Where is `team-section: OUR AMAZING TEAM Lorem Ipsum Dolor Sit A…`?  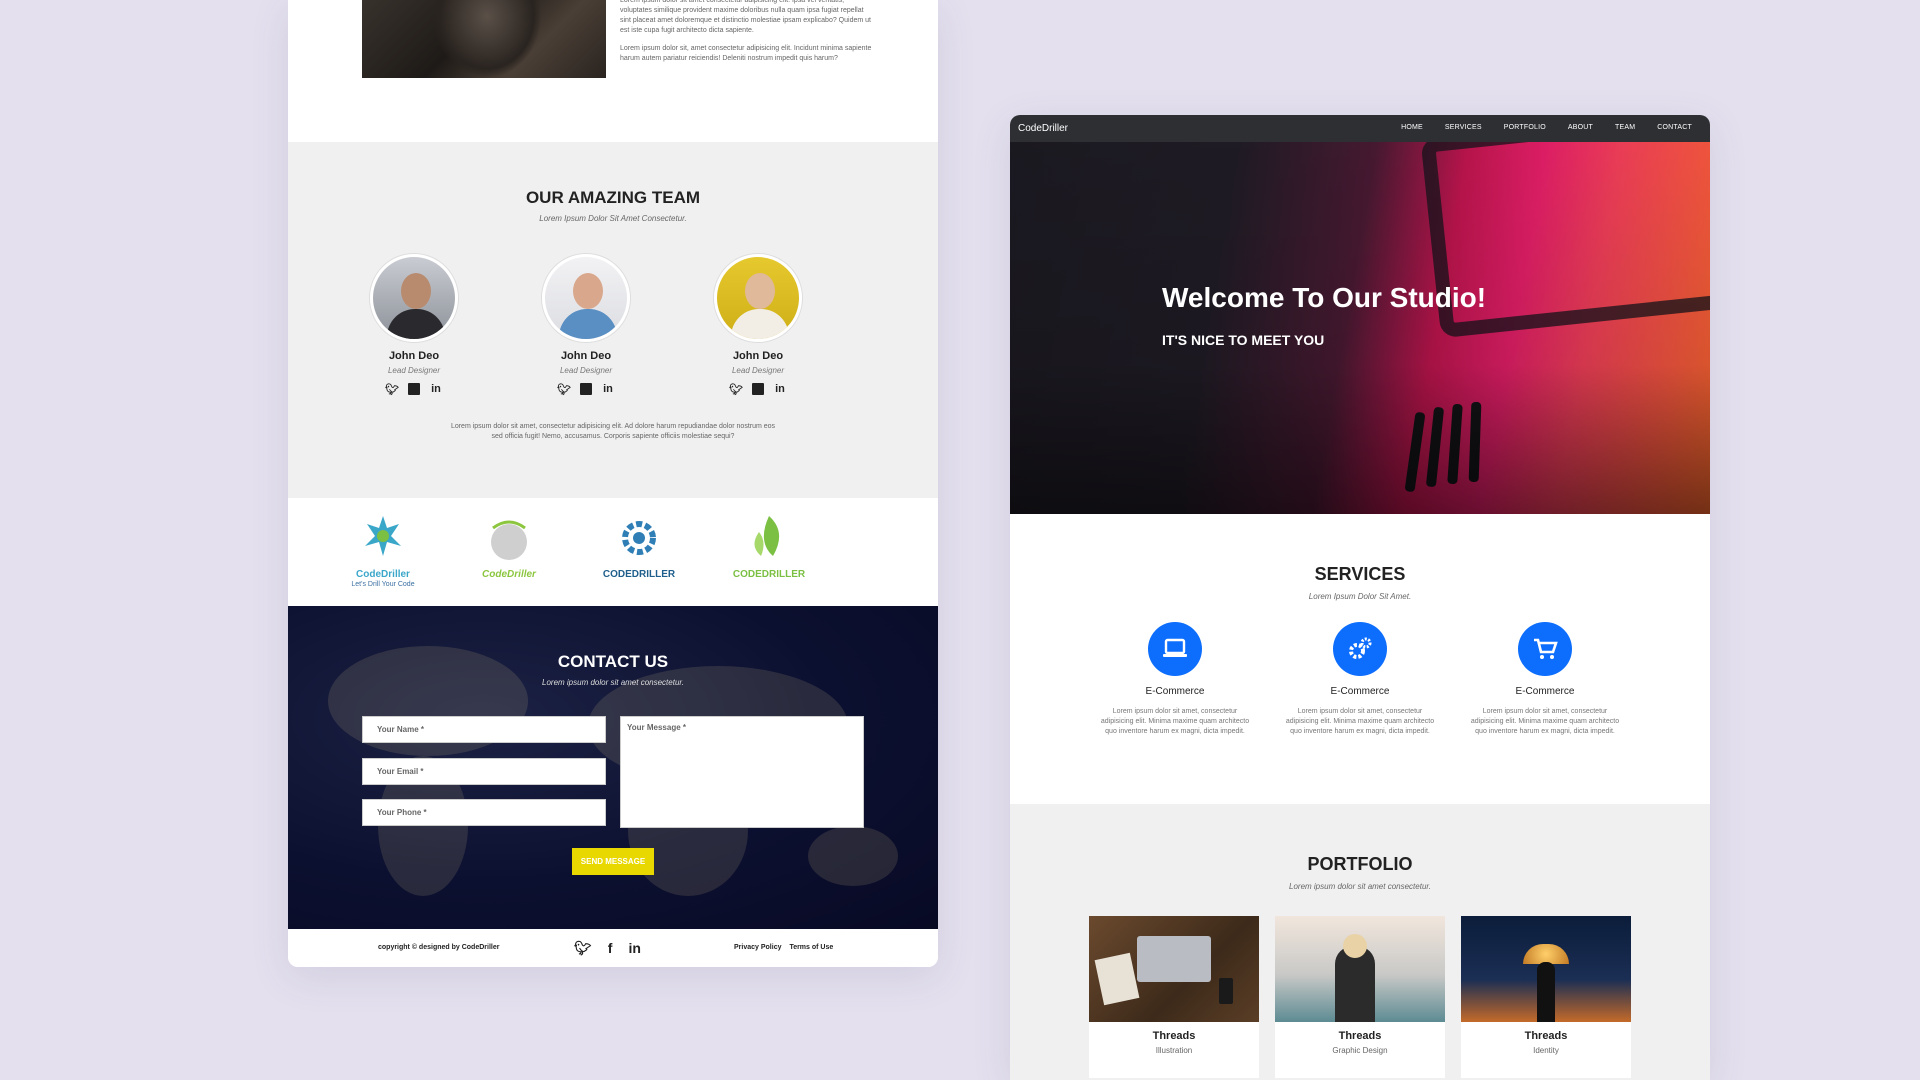 team-section: OUR AMAZING TEAM Lorem Ipsum Dolor Sit A… is located at coordinates (613, 320).